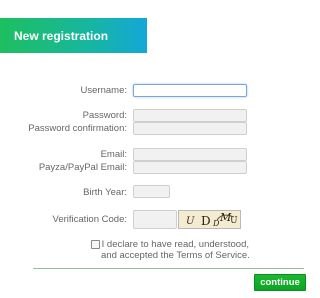 Image resolution: width=320 pixels, height=298 pixels. Describe the element at coordinates (113, 154) in the screenshot. I see `email-label: Email:` at that location.